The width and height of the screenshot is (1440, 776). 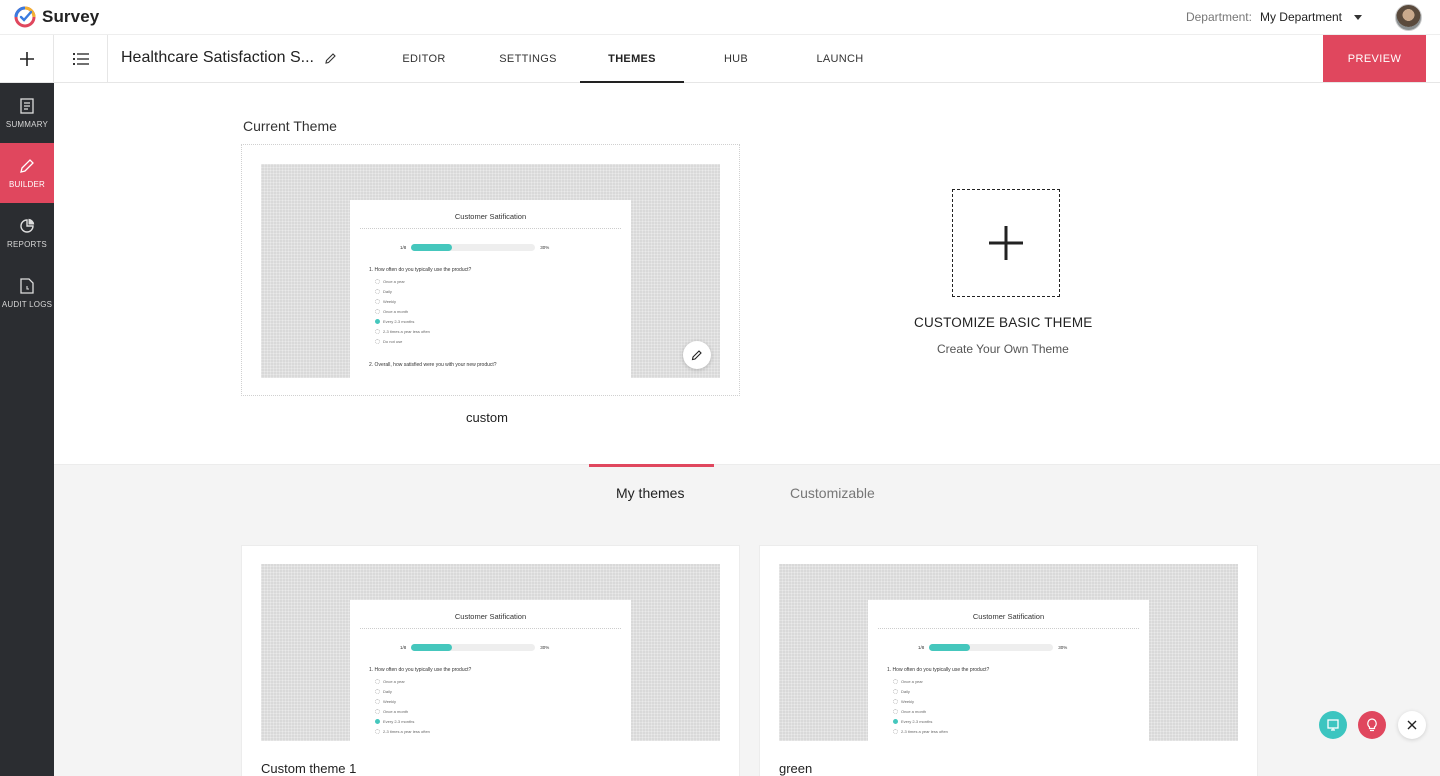 I want to click on option-text: Do not use, so click(x=393, y=341).